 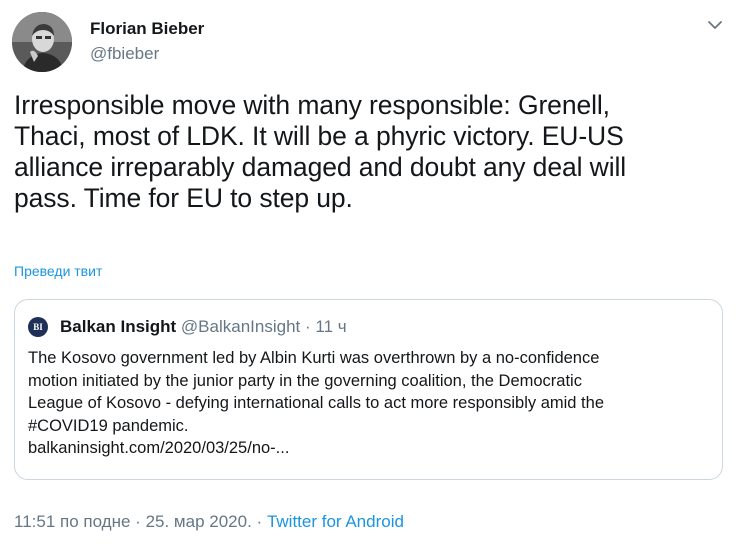 What do you see at coordinates (118, 326) in the screenshot?
I see `quoted-author-name: Balkan Insight` at bounding box center [118, 326].